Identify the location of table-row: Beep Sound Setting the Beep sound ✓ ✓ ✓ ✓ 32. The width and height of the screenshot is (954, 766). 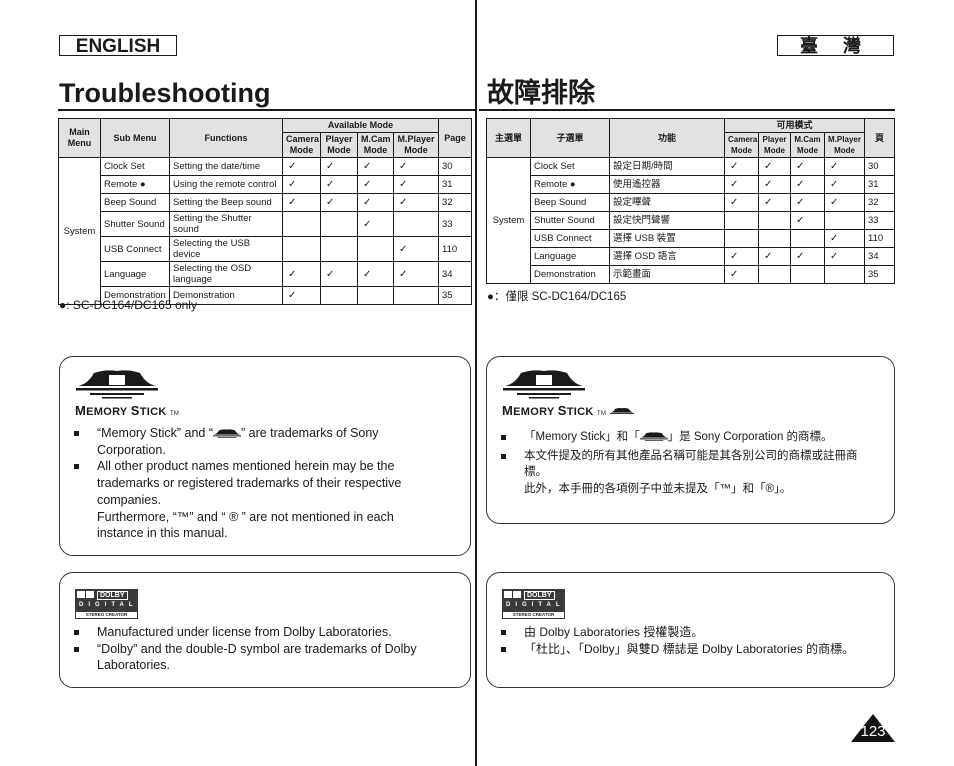
(265, 202).